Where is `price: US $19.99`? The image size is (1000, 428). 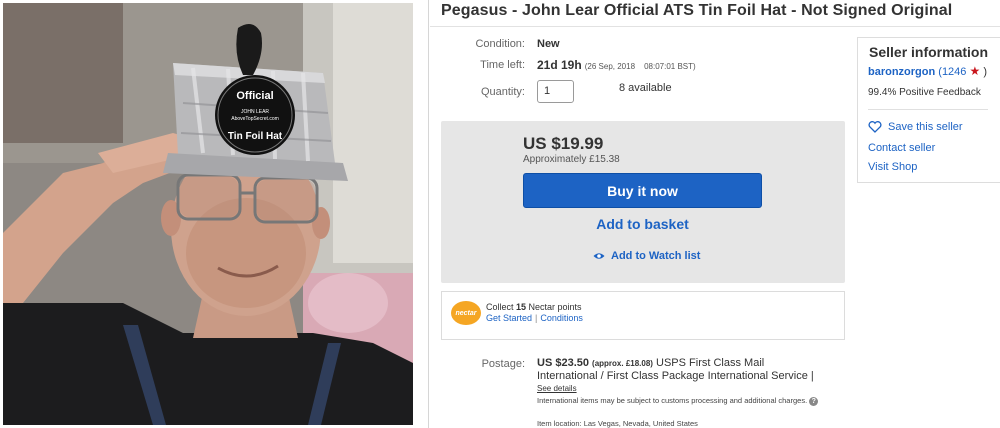 price: US $19.99 is located at coordinates (563, 143).